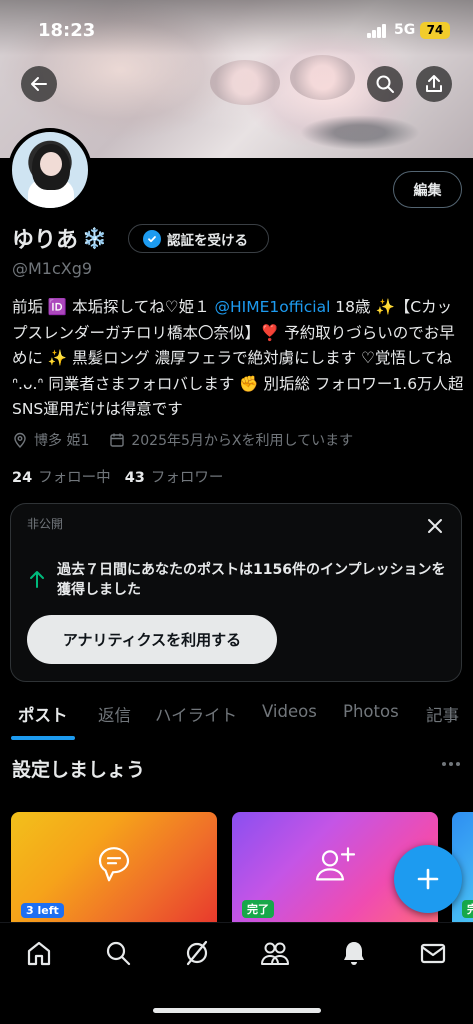  Describe the element at coordinates (435, 30) in the screenshot. I see `battery-icon: 74` at that location.